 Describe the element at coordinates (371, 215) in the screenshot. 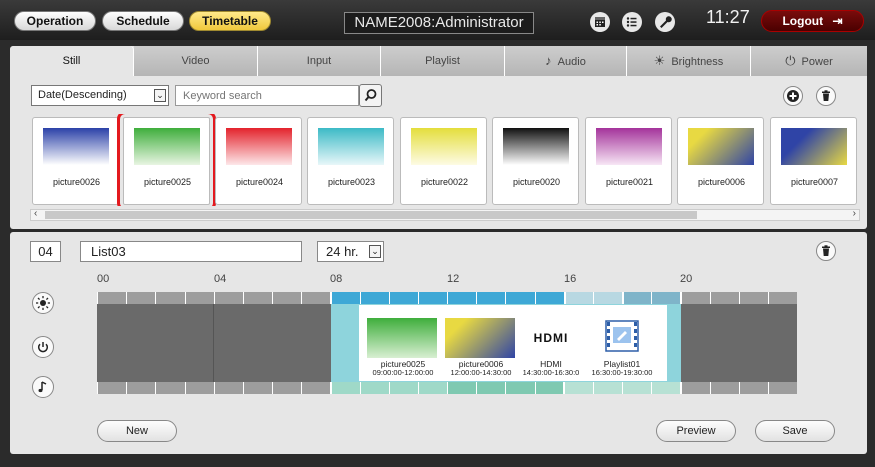

I see `scrollbar-thumb` at that location.